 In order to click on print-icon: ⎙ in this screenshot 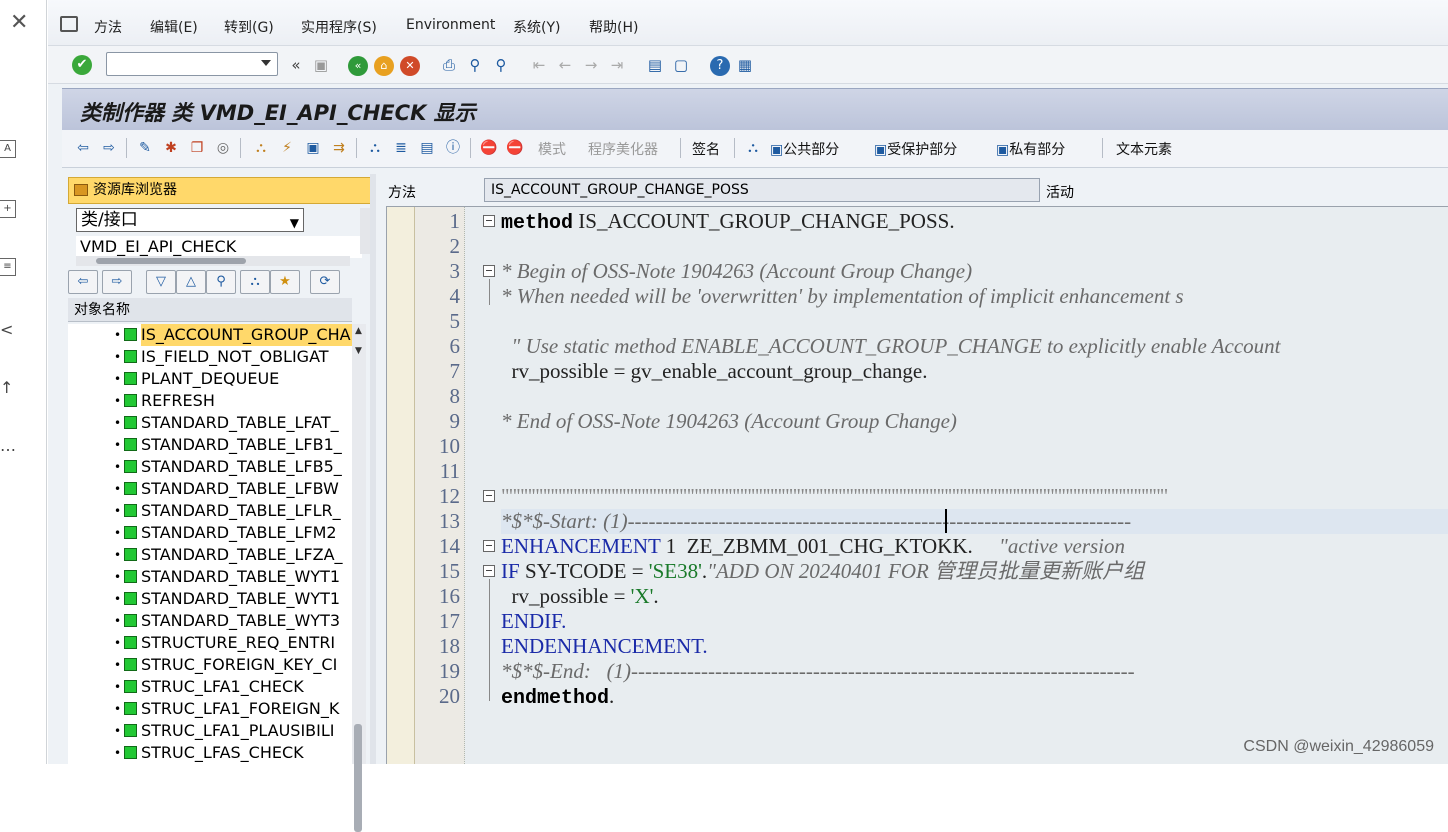, I will do `click(449, 65)`.